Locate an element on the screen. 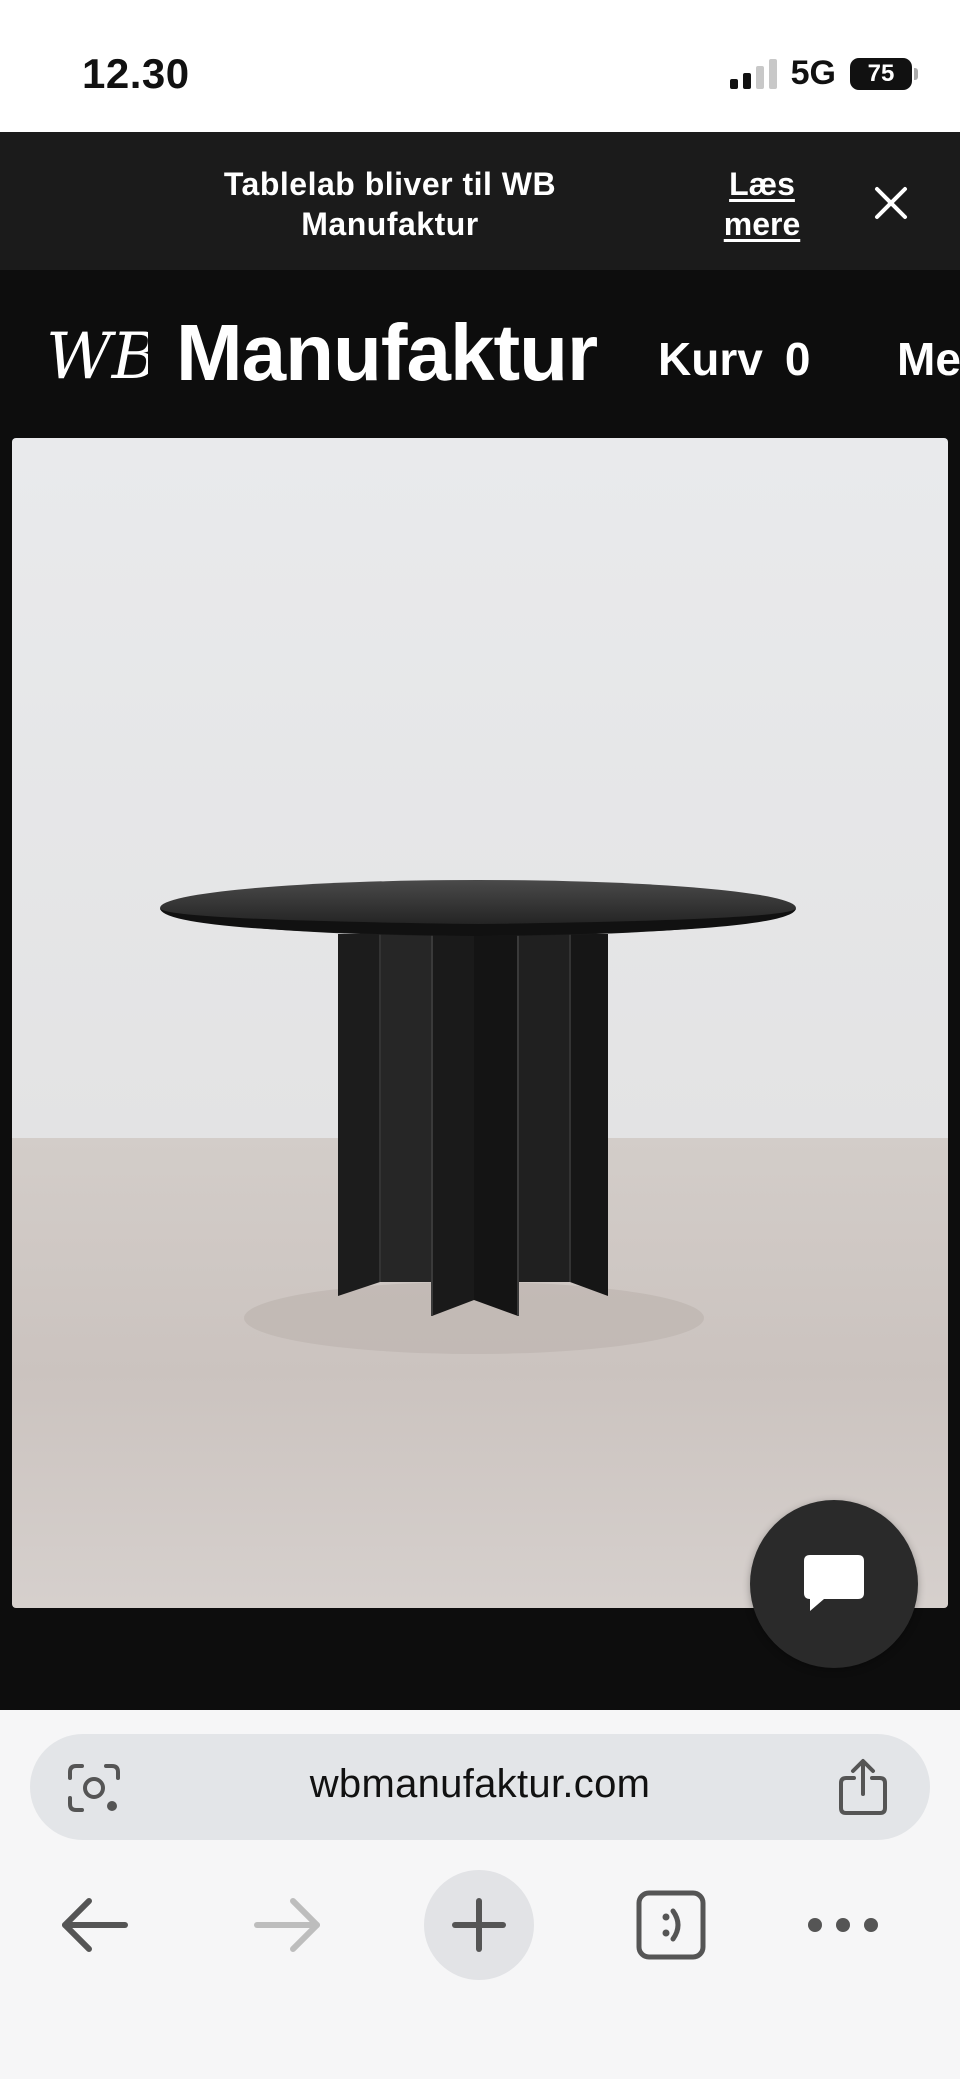 This screenshot has height=2079, width=960. menu-button: Menu is located at coordinates (928, 359).